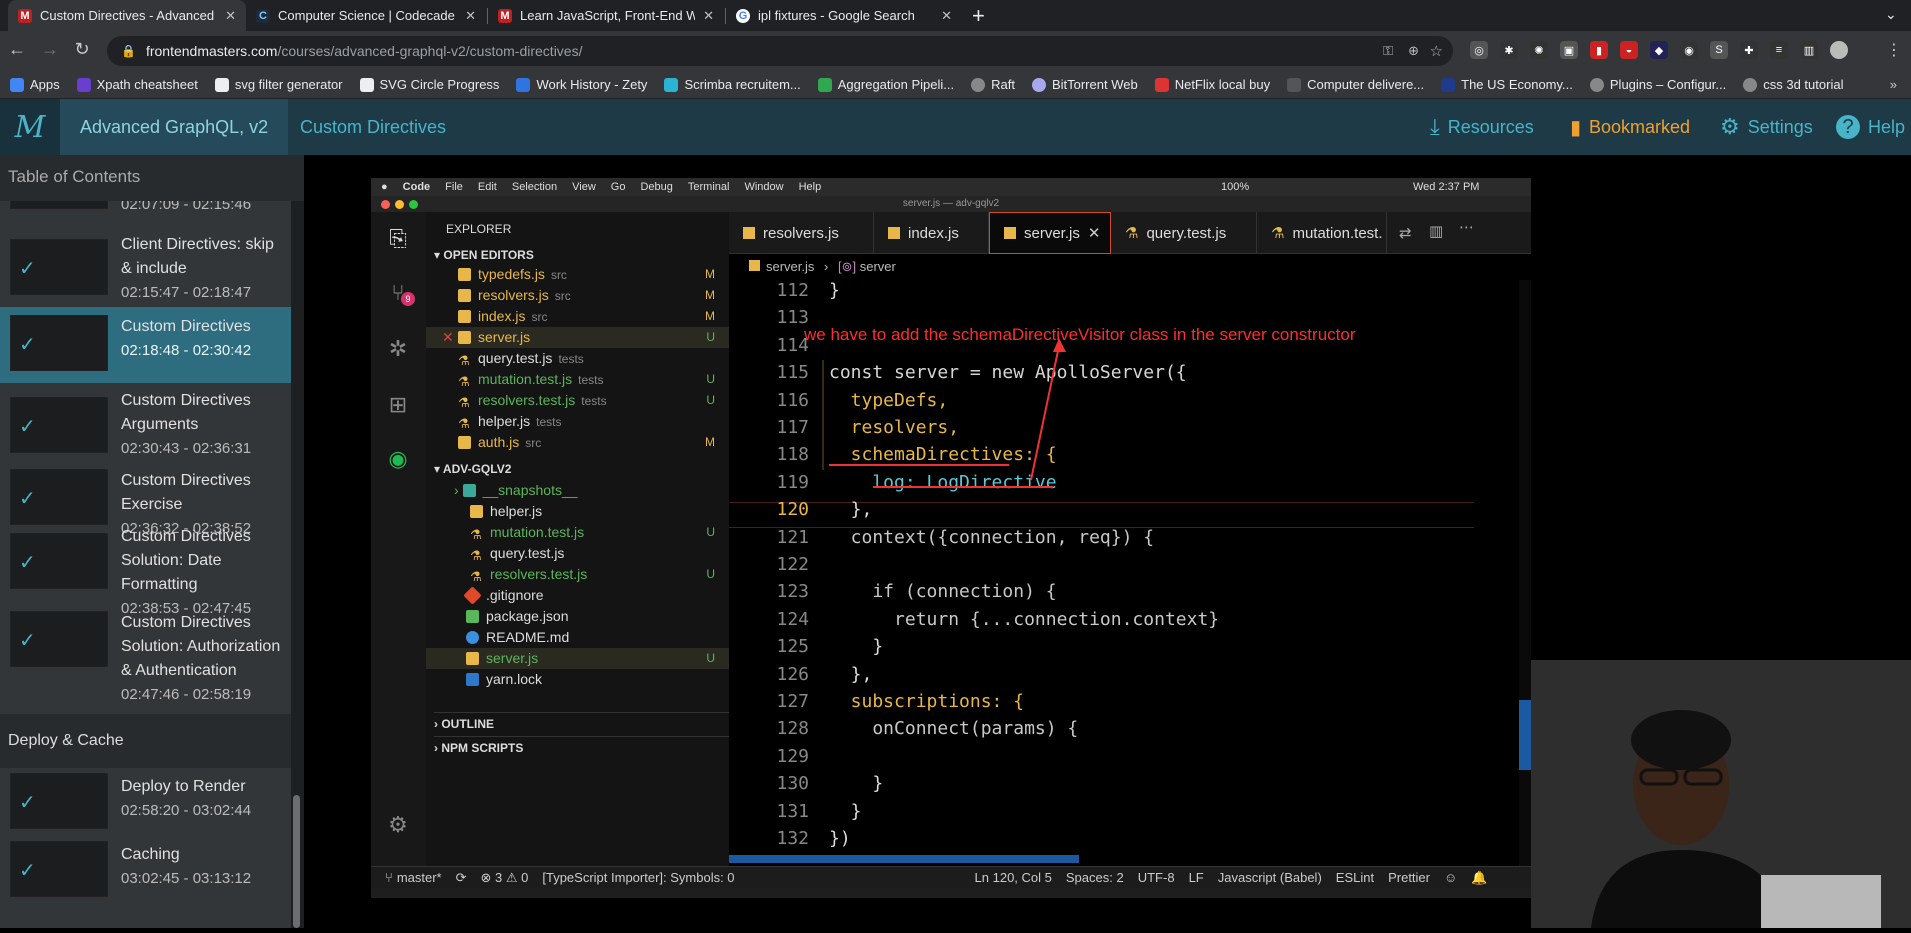  What do you see at coordinates (145, 867) in the screenshot?
I see `lesson-item: ✓ Caching 03:02:45 - 03:13:12` at bounding box center [145, 867].